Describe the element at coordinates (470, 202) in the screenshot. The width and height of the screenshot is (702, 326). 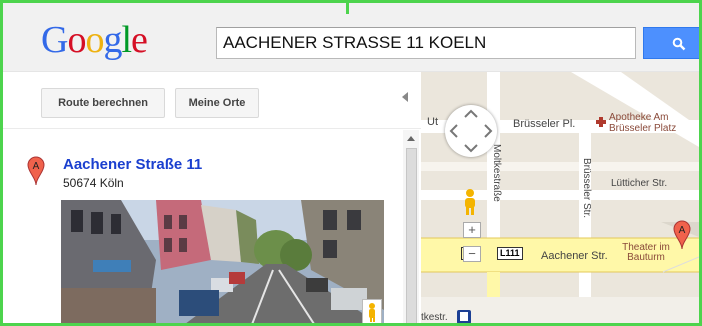
I see `pegman-icon` at that location.